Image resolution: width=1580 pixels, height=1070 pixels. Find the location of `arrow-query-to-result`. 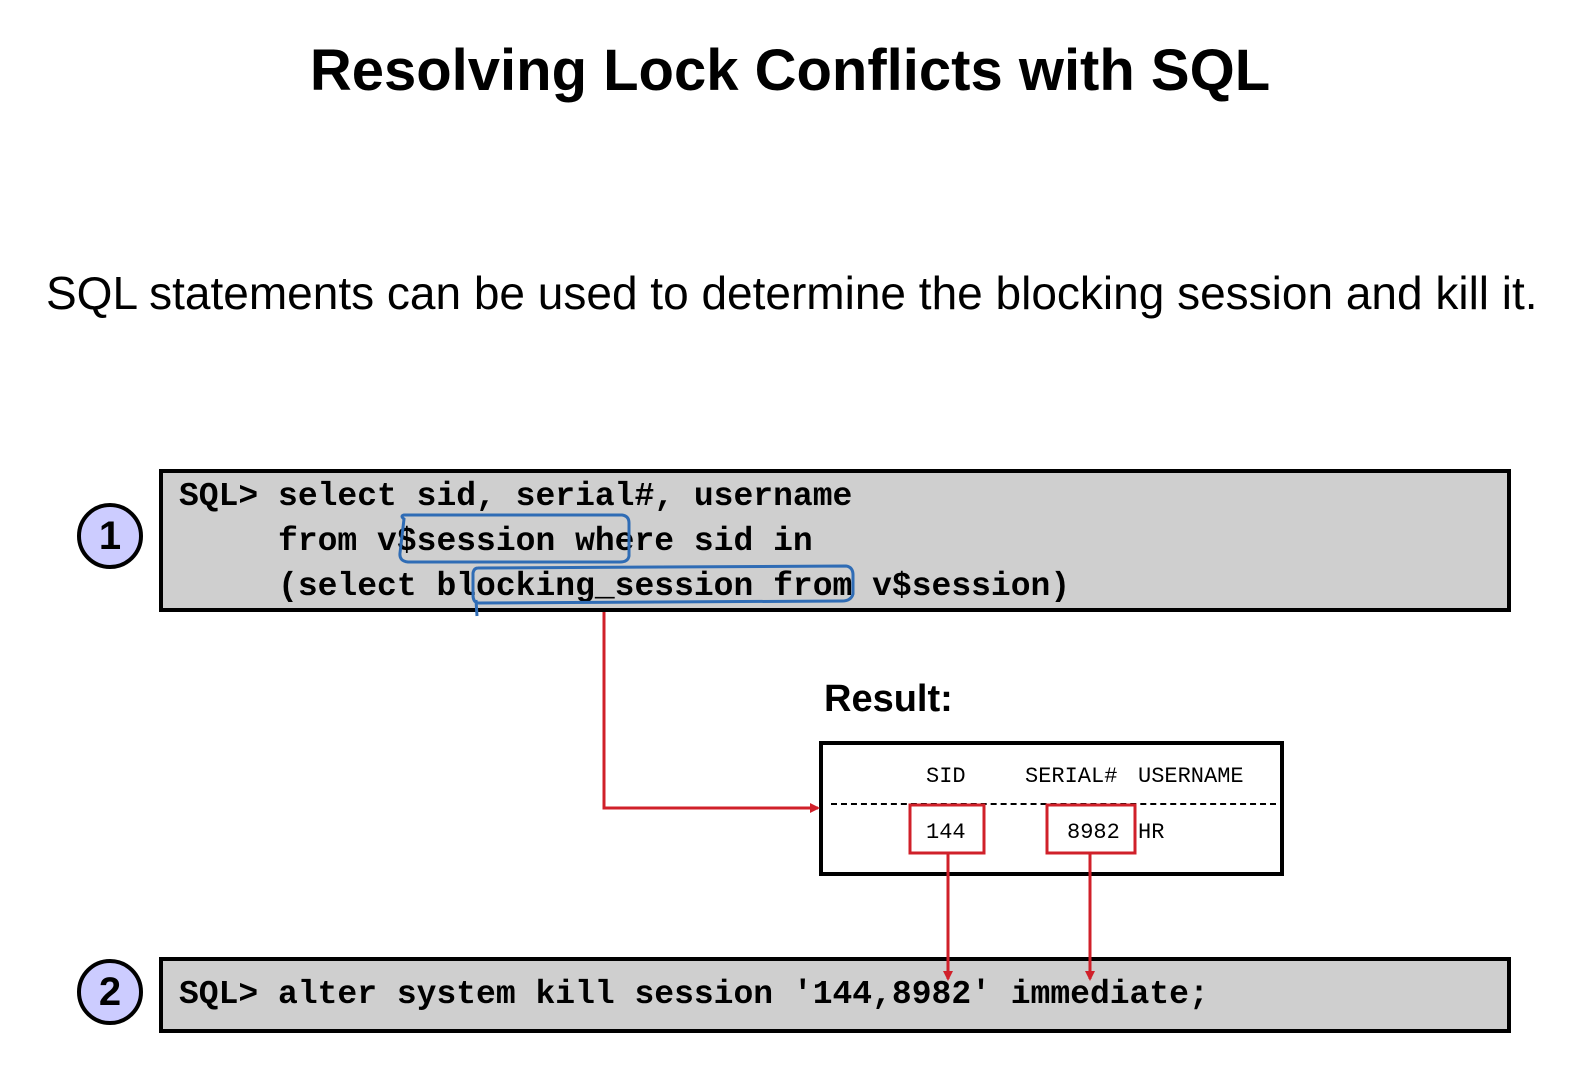

arrow-query-to-result is located at coordinates (711, 712).